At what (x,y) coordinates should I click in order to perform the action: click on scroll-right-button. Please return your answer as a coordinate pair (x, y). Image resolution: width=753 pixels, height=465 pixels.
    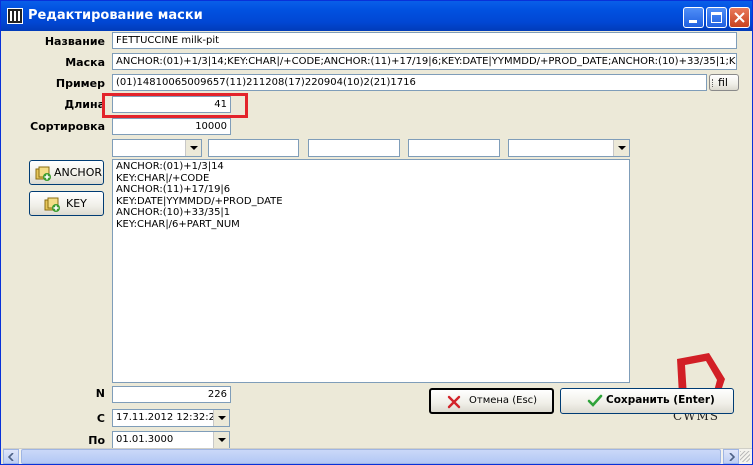
    Looking at the image, I should click on (731, 456).